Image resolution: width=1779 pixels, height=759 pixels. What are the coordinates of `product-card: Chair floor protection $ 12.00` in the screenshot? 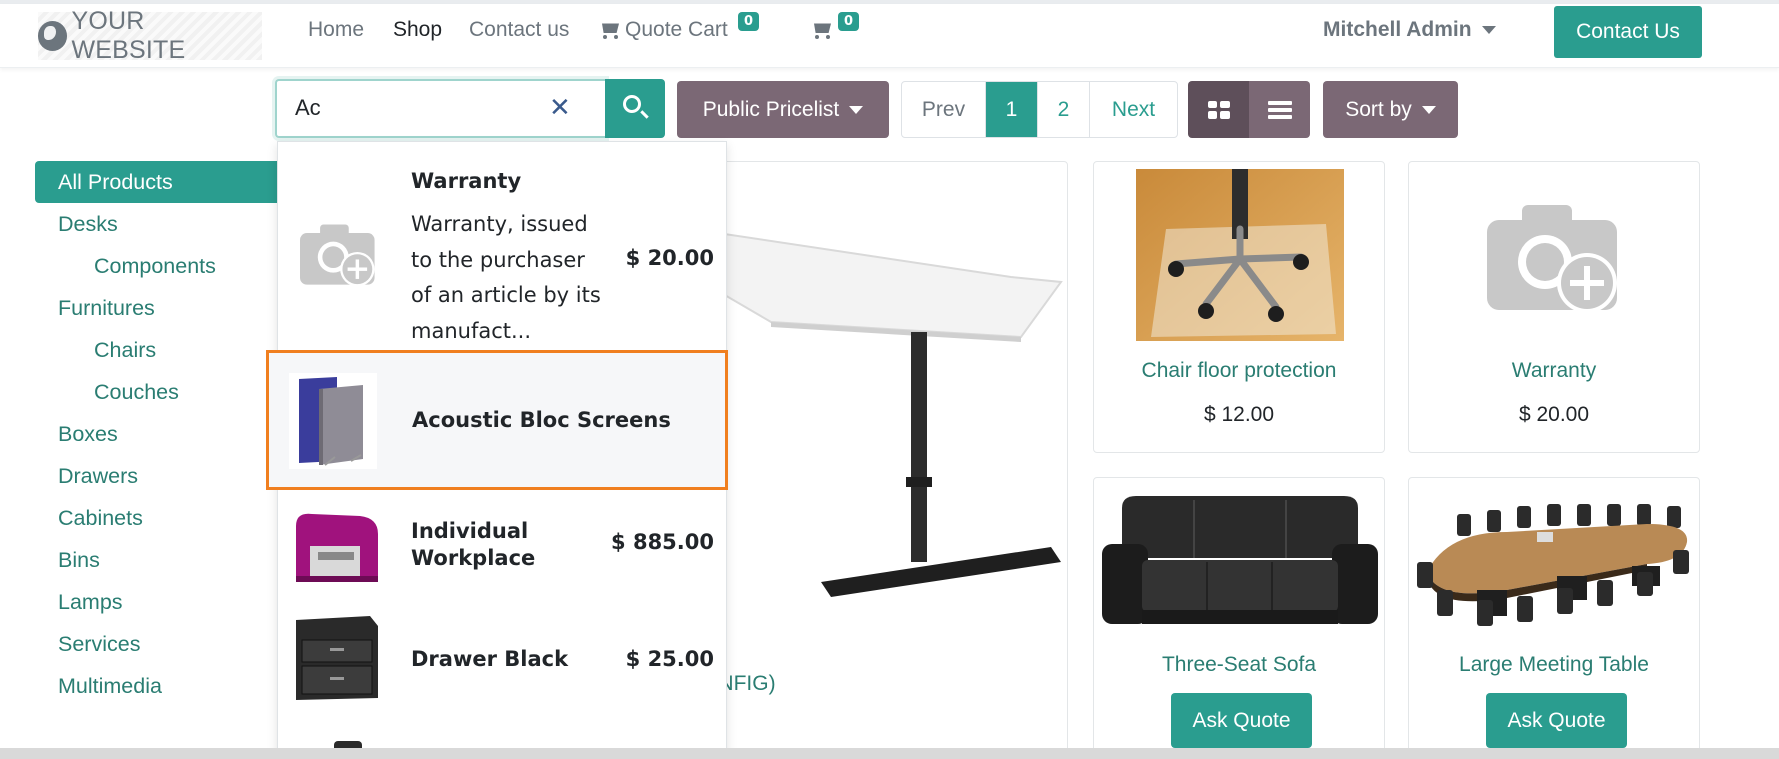 It's located at (1239, 307).